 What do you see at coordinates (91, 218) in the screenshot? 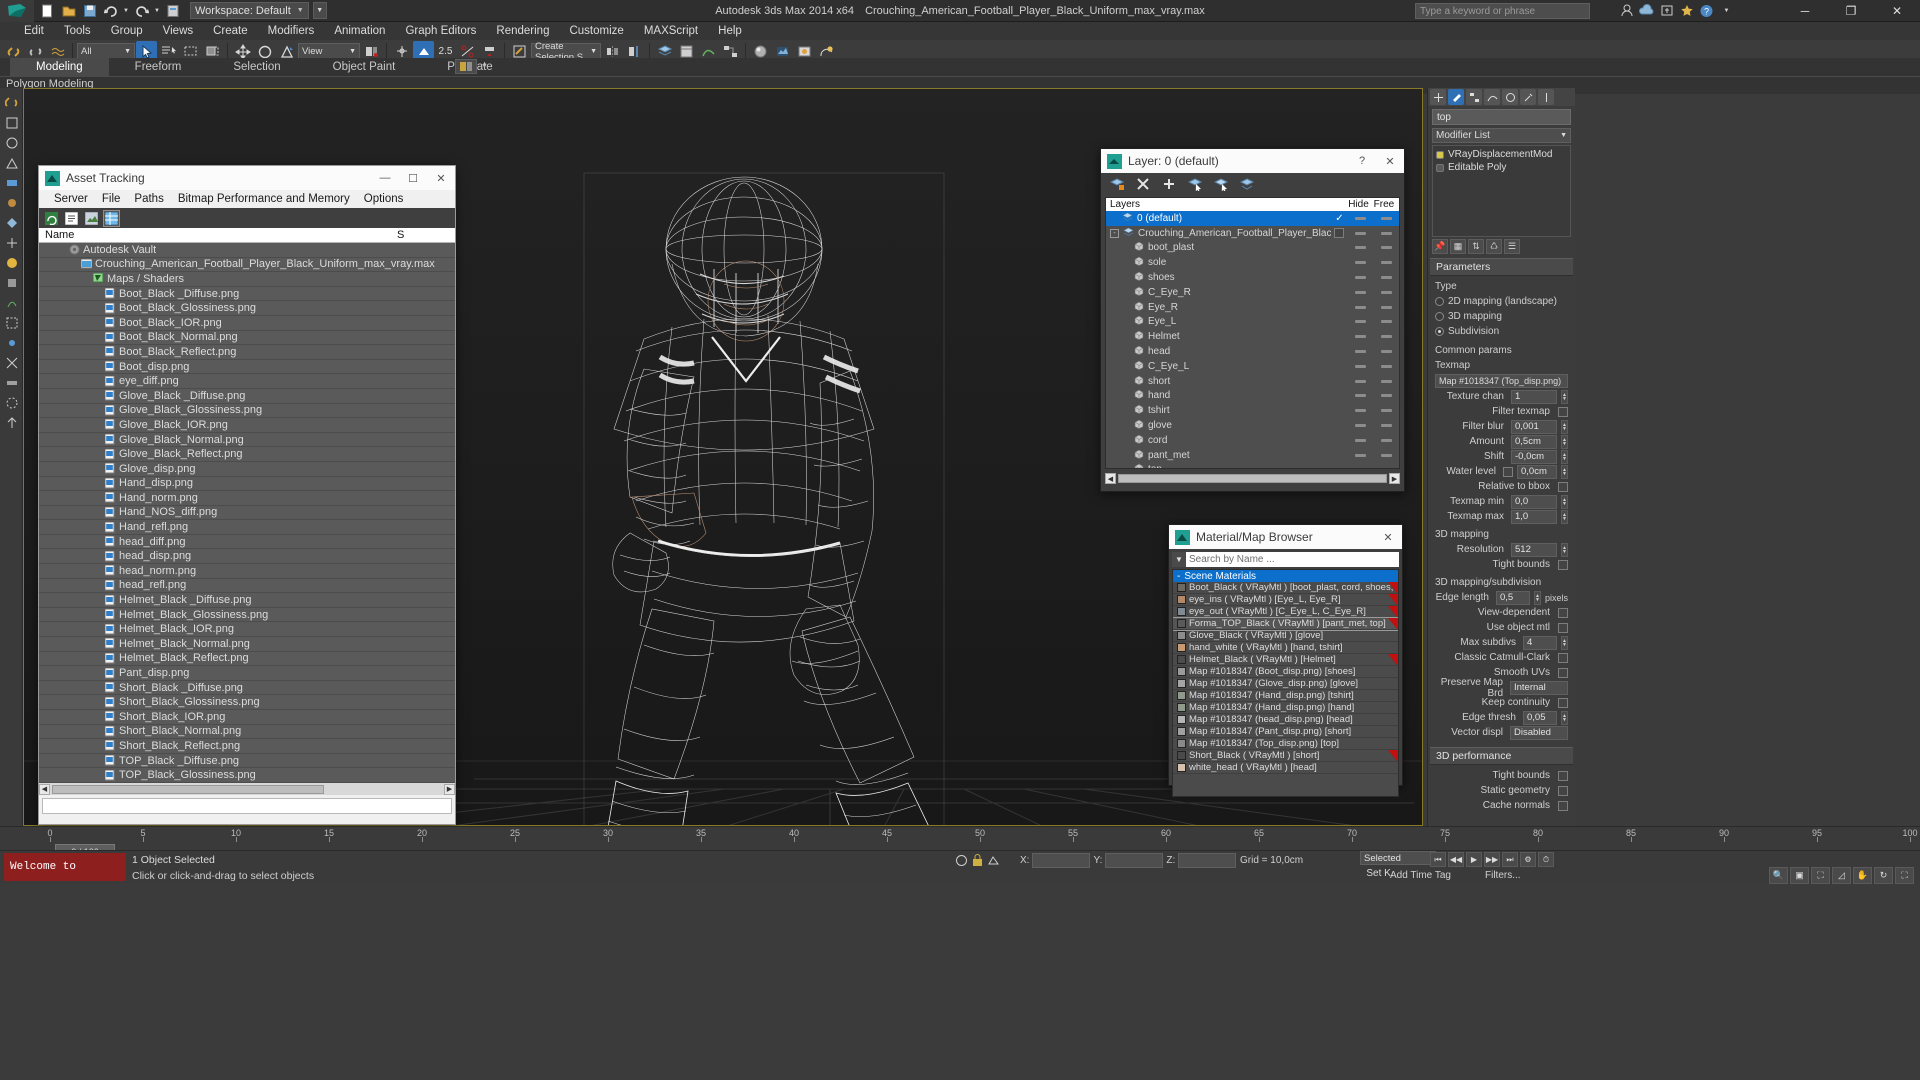
I see `thumbnail-view-icon` at bounding box center [91, 218].